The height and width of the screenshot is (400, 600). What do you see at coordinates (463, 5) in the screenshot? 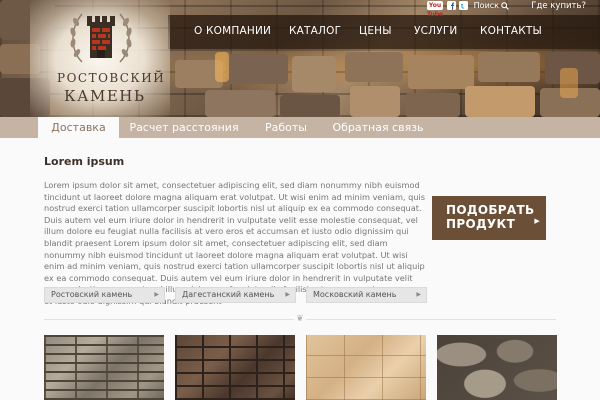
I see `twitter-icon` at bounding box center [463, 5].